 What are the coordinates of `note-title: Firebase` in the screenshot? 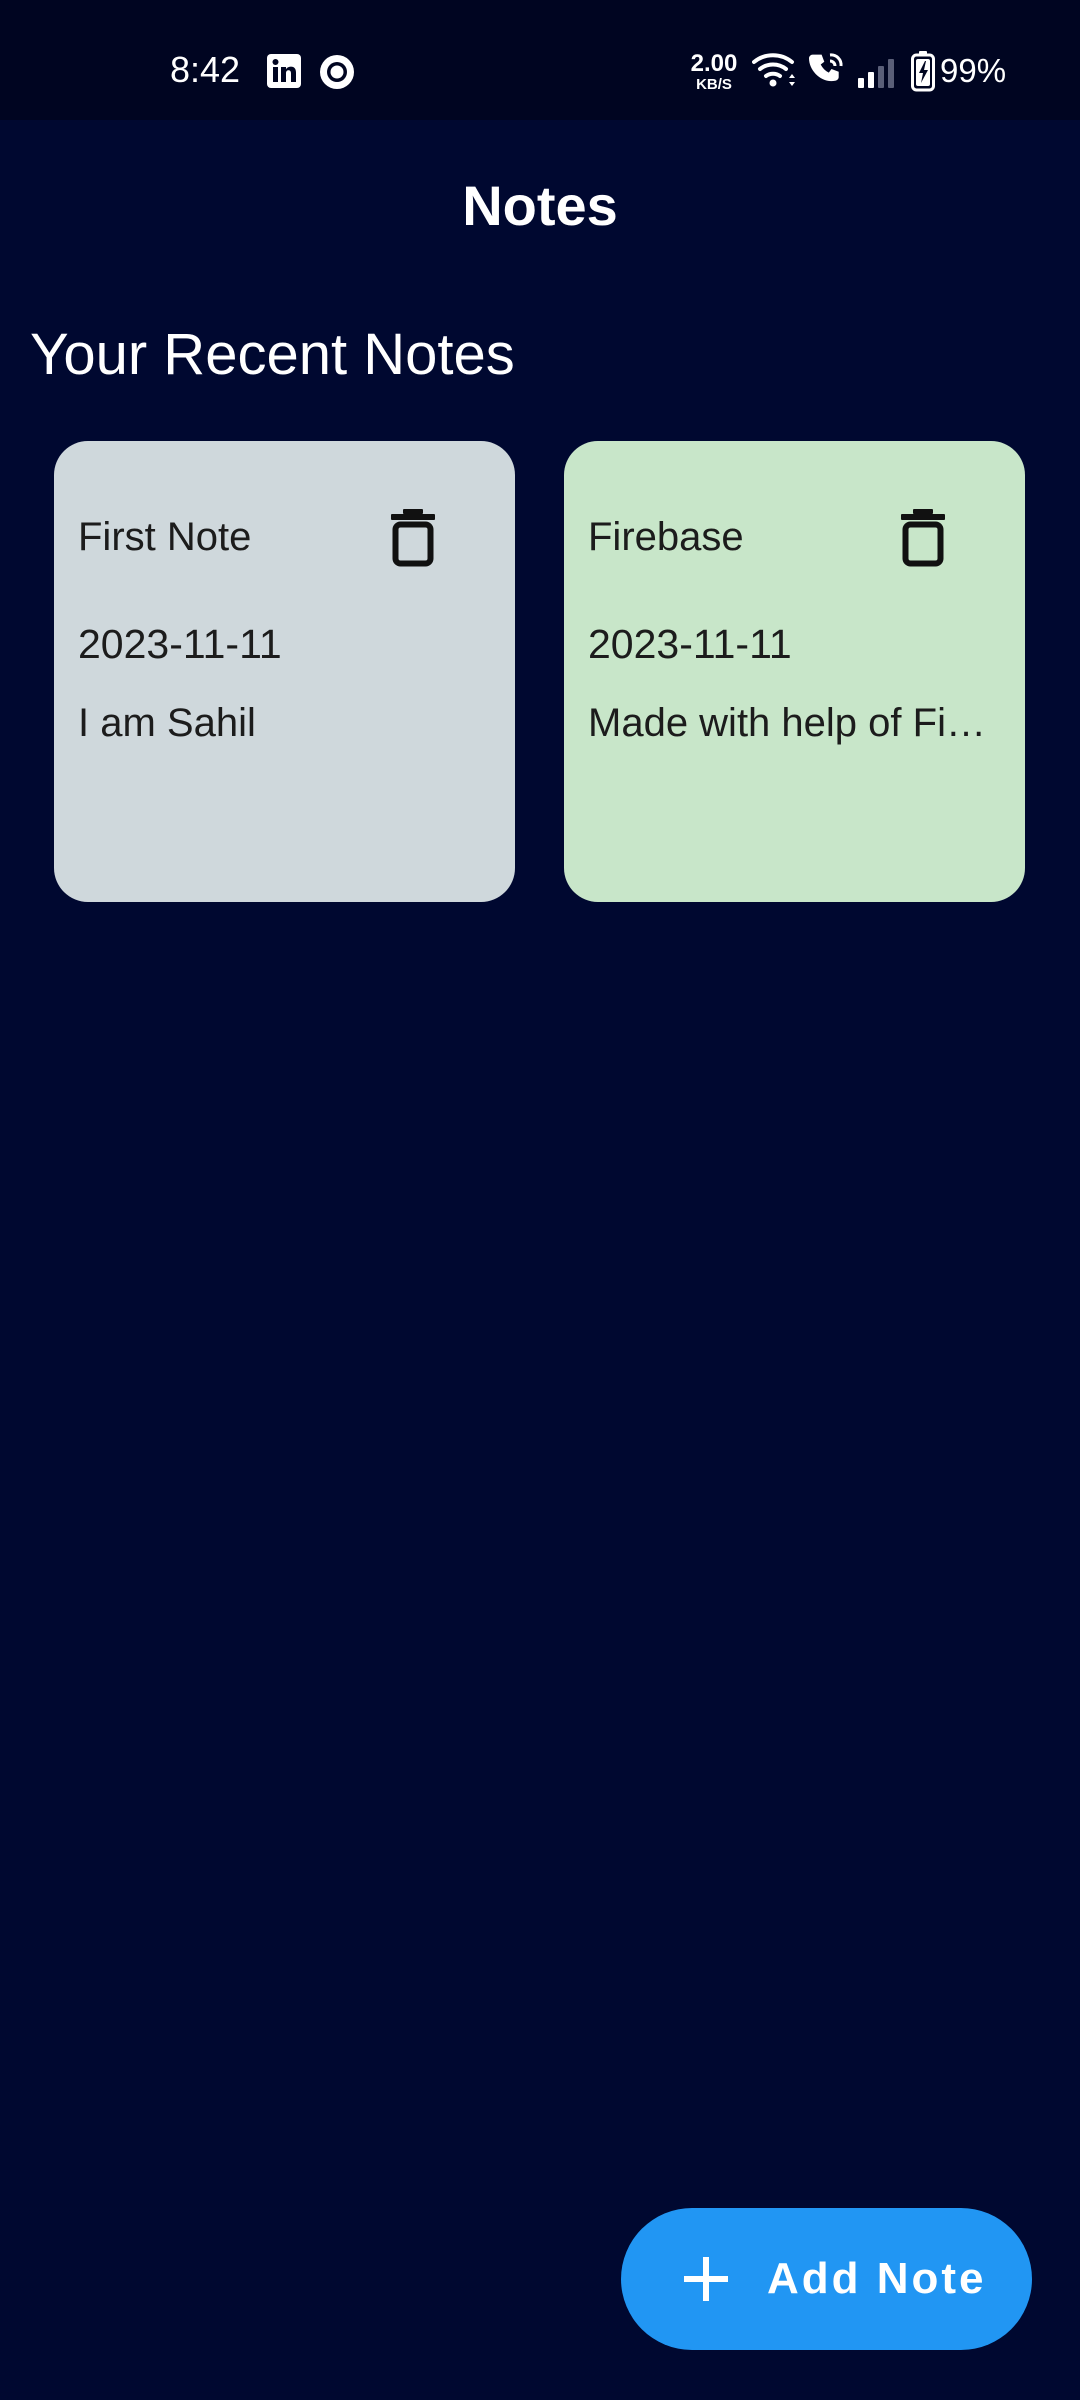 It's located at (666, 537).